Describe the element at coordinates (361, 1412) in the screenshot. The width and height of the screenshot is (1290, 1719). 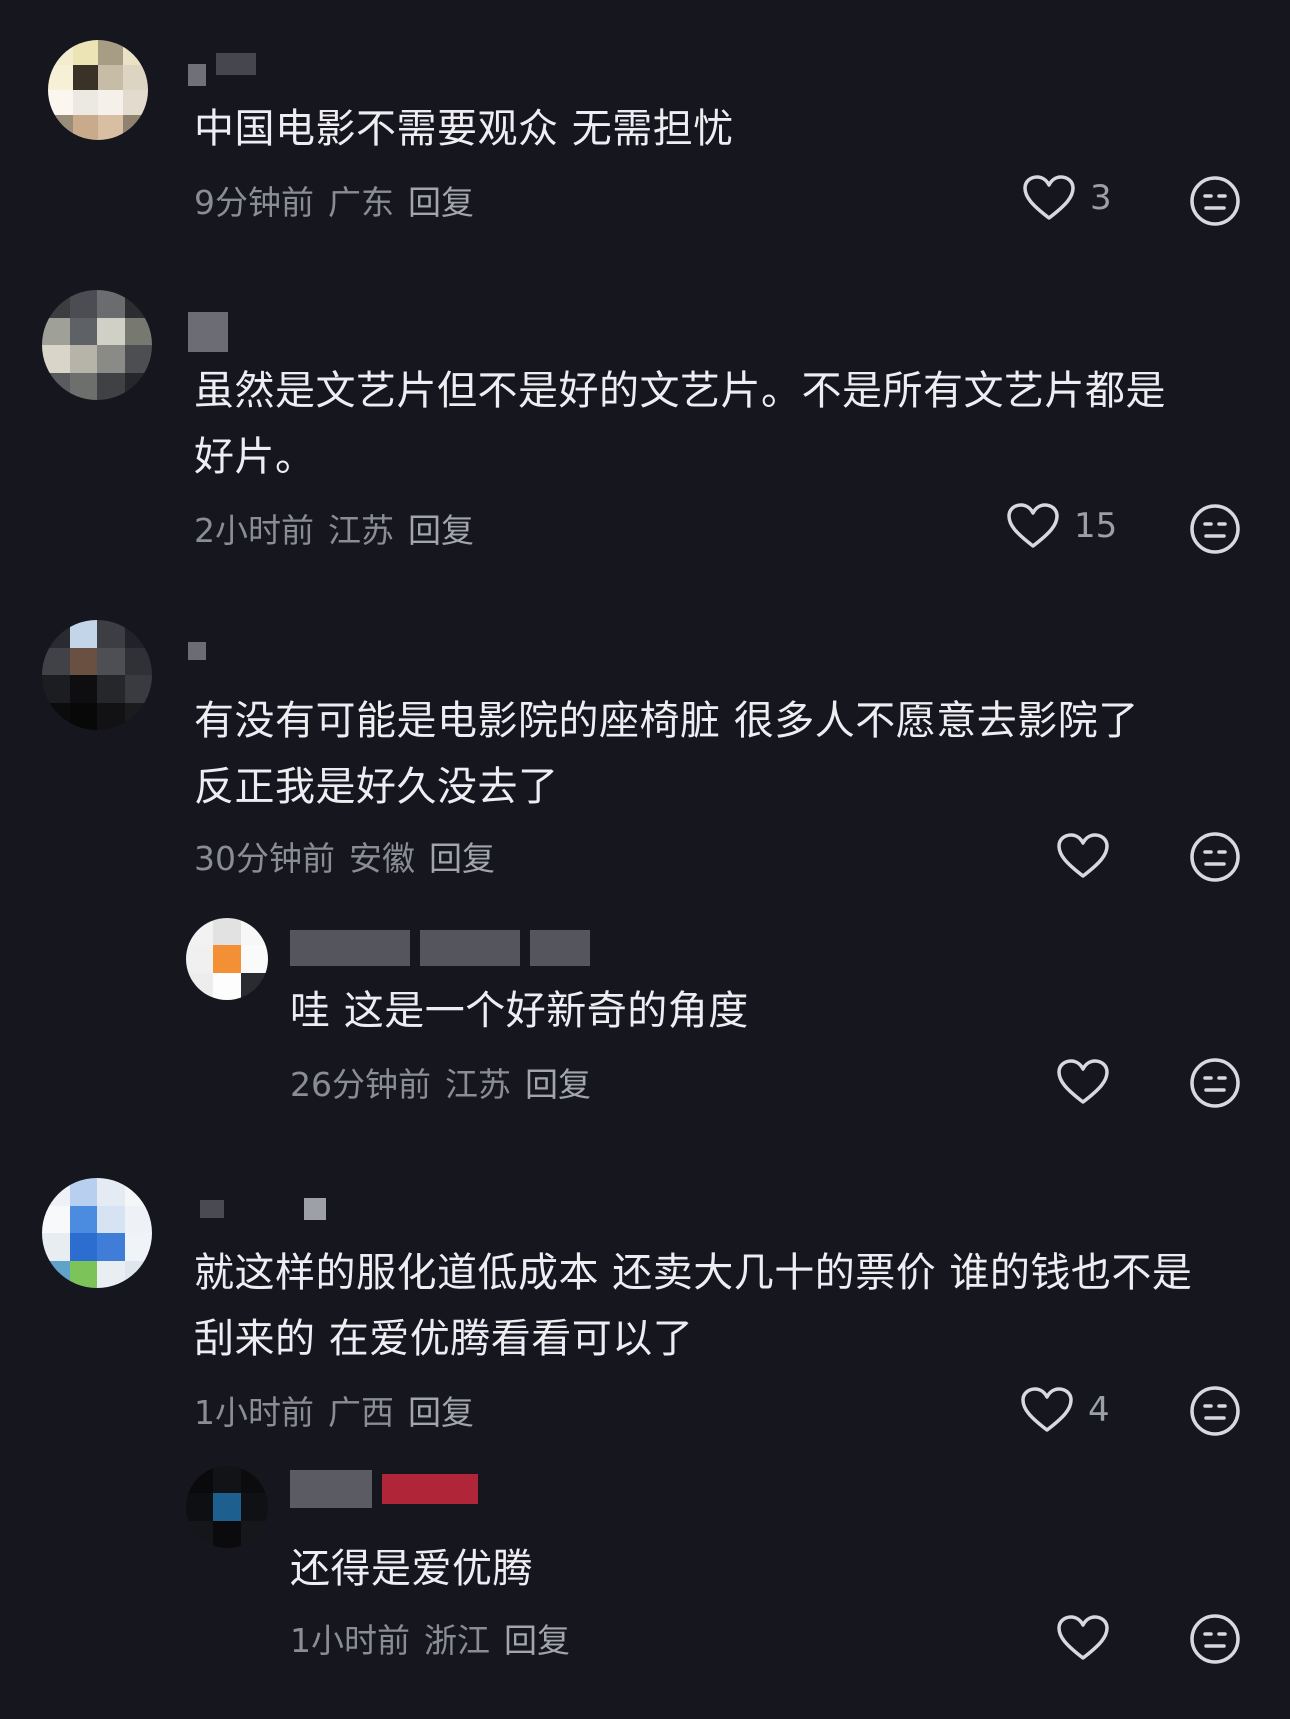
I see `comment-location: 广西` at that location.